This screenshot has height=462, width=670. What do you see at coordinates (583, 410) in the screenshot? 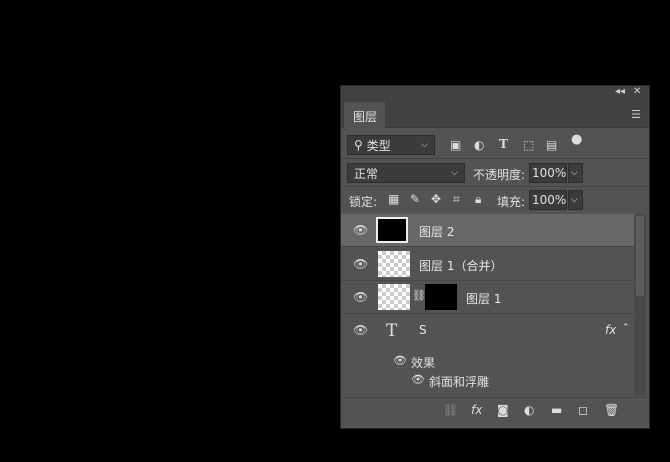
I see `new-layer-icon: ◻` at bounding box center [583, 410].